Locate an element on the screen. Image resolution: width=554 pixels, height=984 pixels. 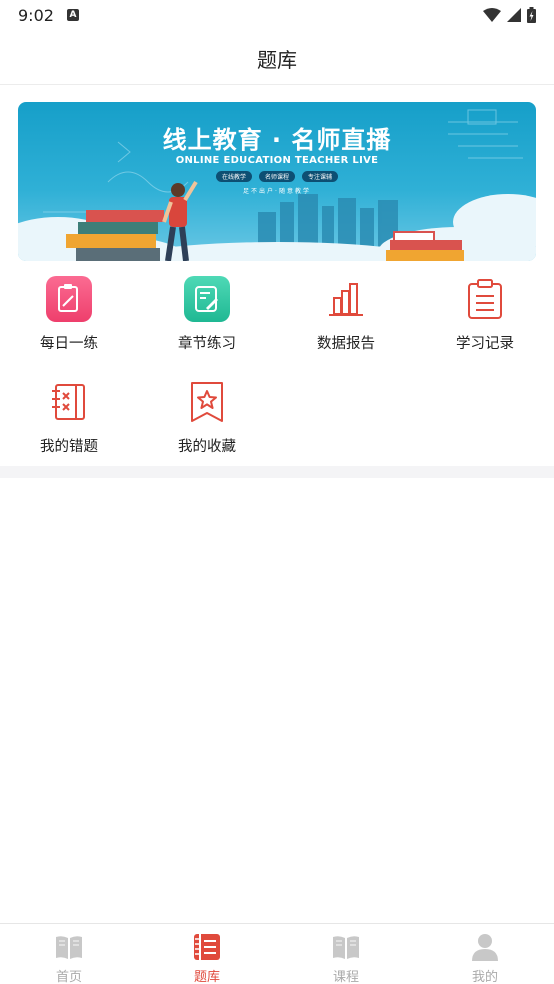
grid-item-label: 我的错题 is located at coordinates (69, 447).